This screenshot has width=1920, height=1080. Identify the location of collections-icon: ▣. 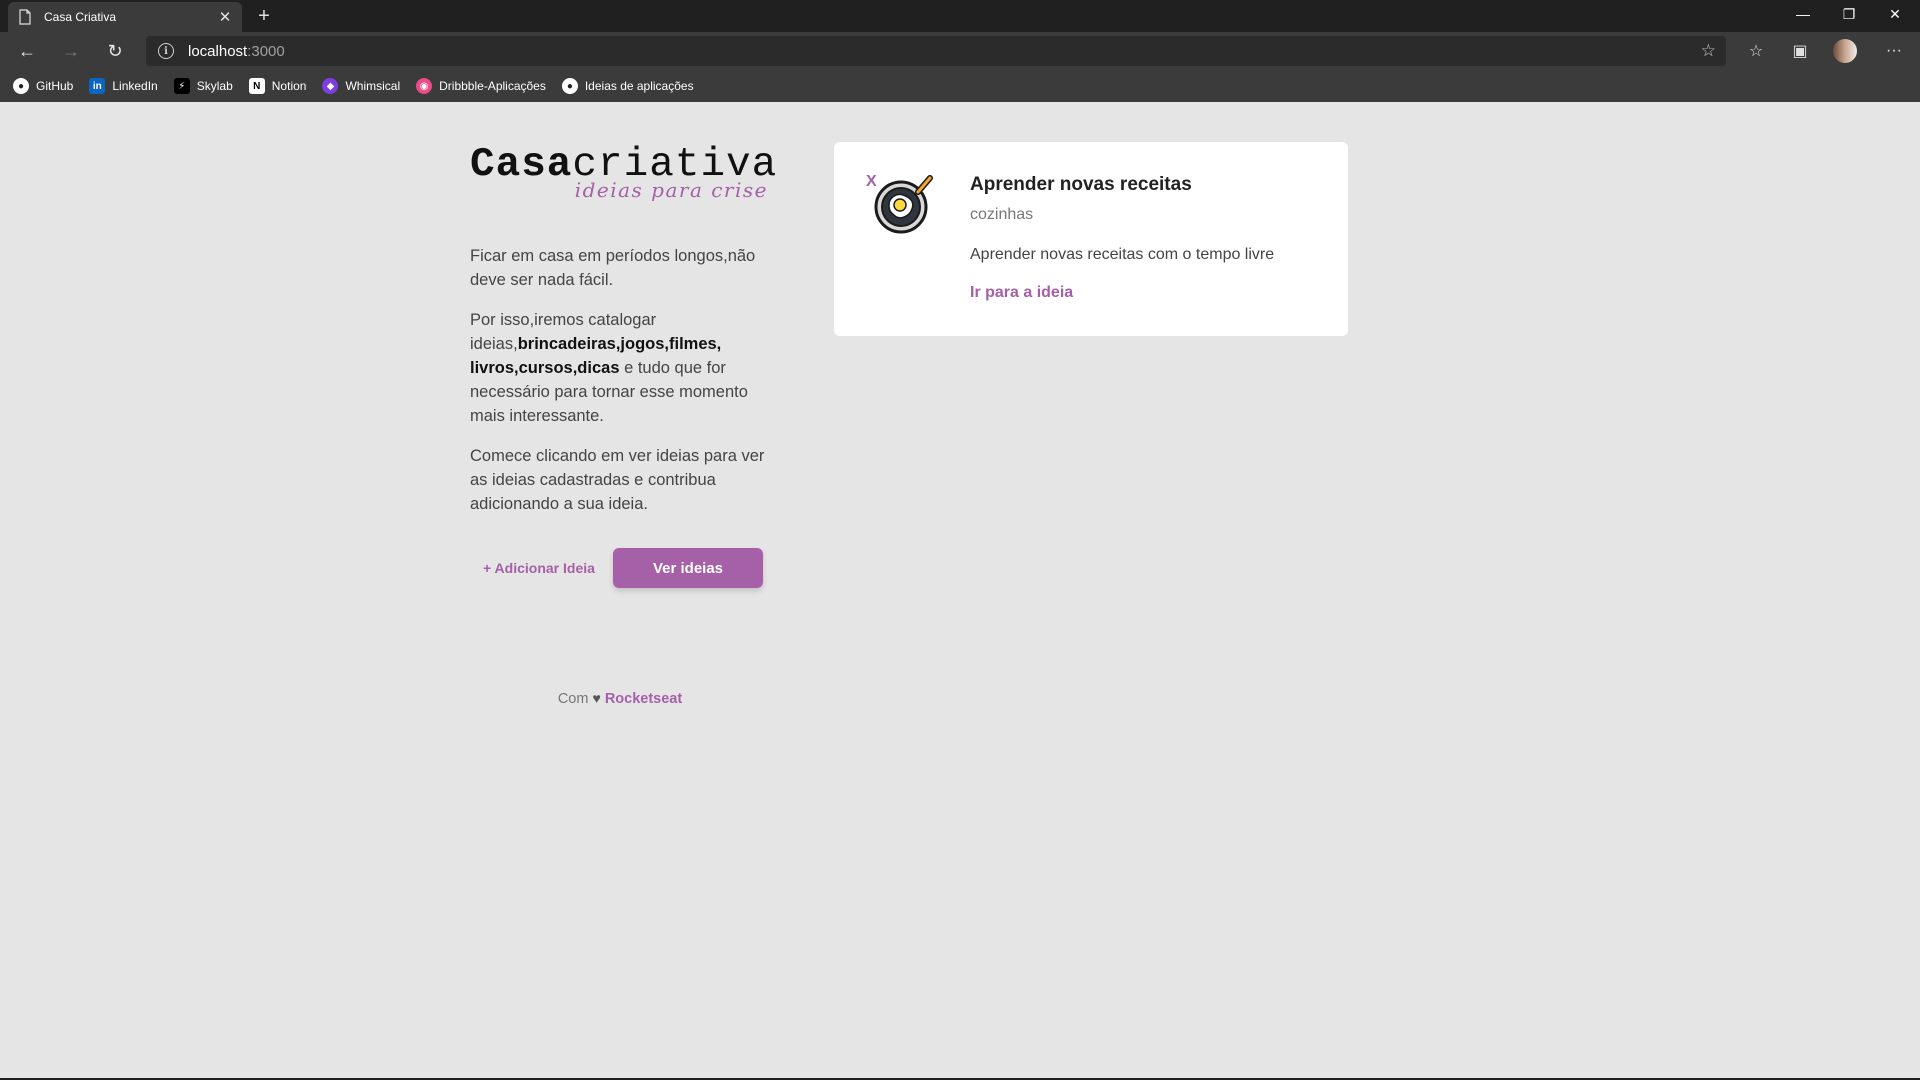
(1800, 51).